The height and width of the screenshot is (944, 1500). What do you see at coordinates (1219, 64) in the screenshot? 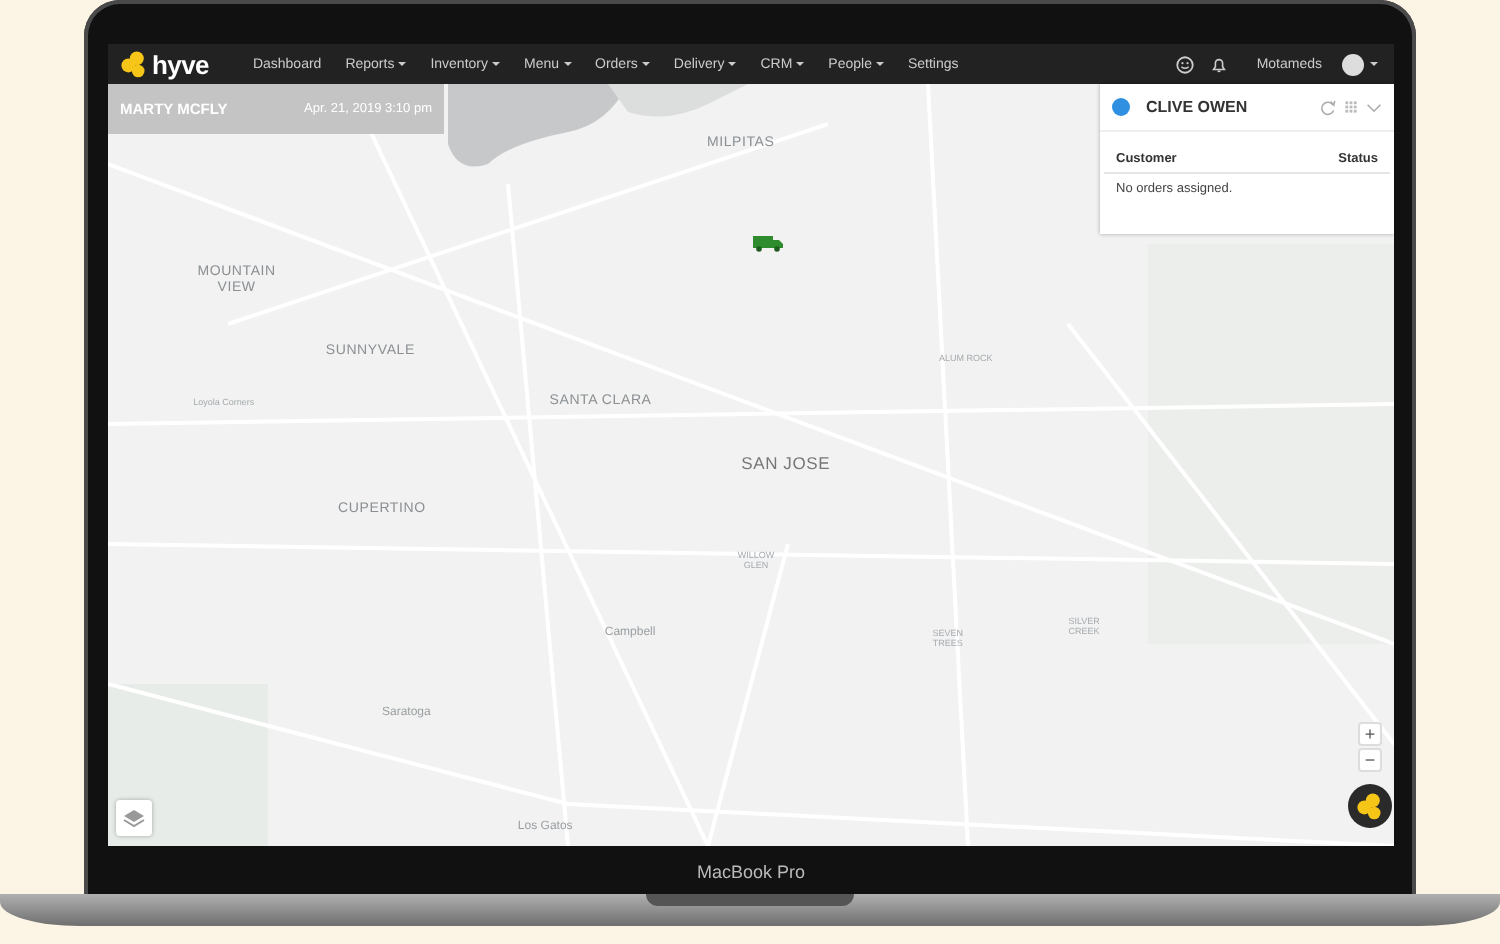
I see `bell-icon` at bounding box center [1219, 64].